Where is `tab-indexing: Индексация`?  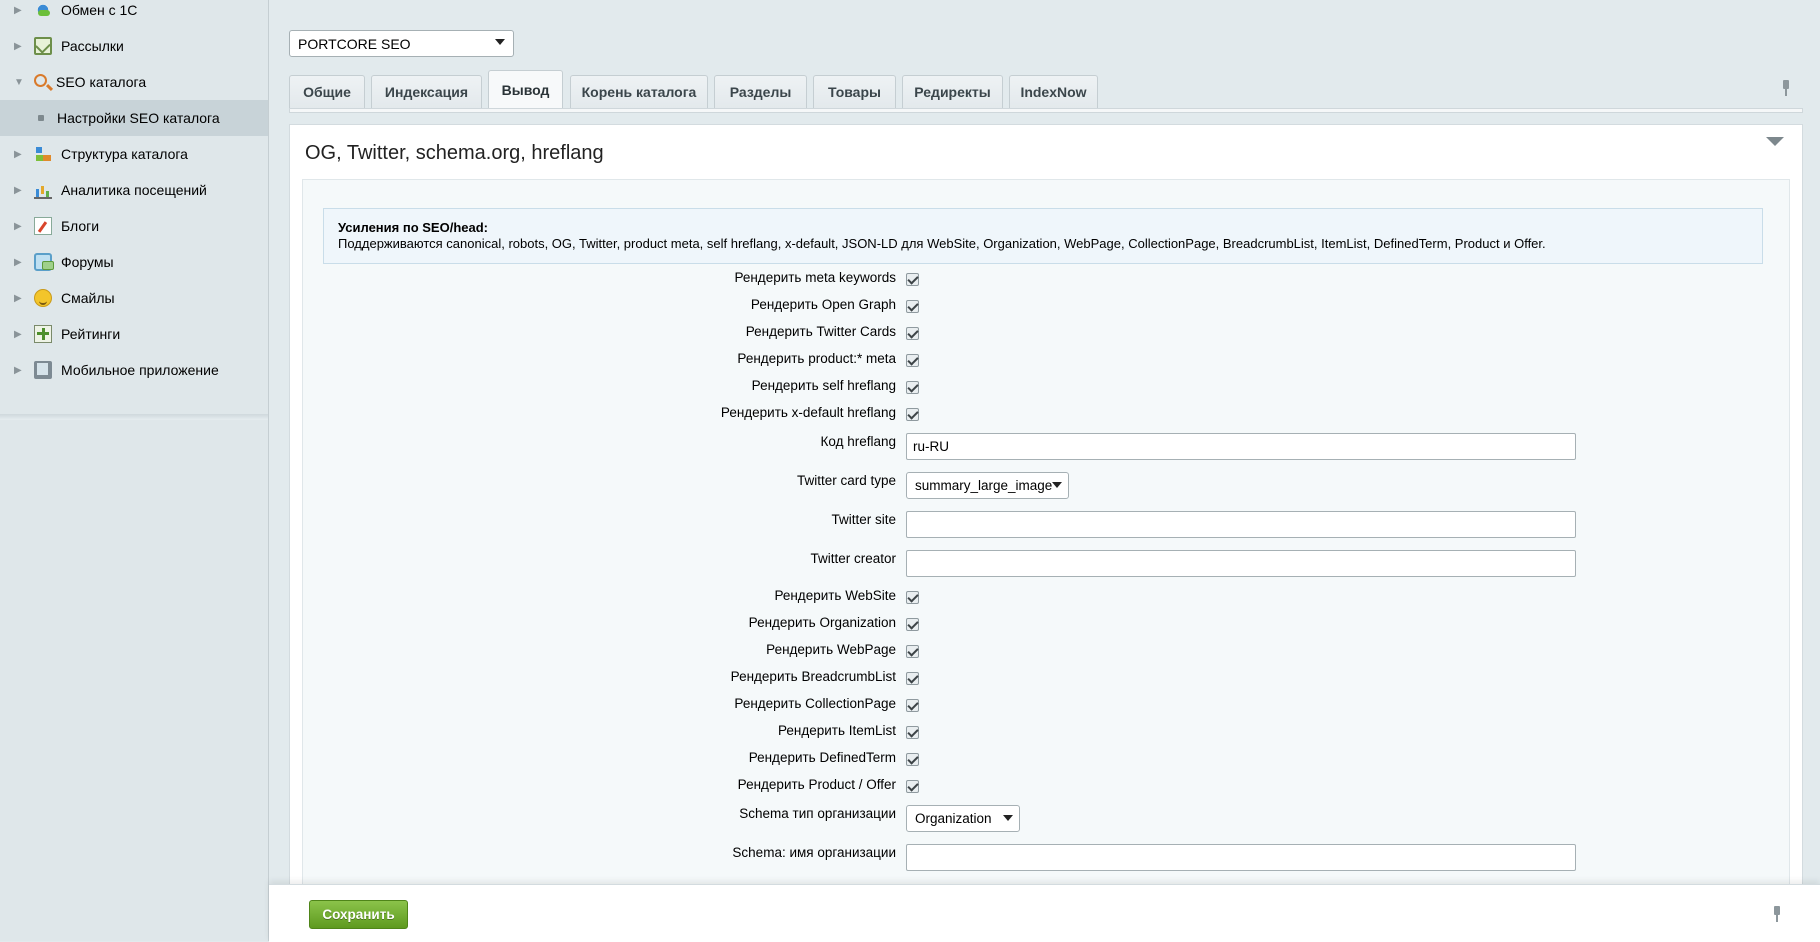 tab-indexing: Индексация is located at coordinates (426, 91).